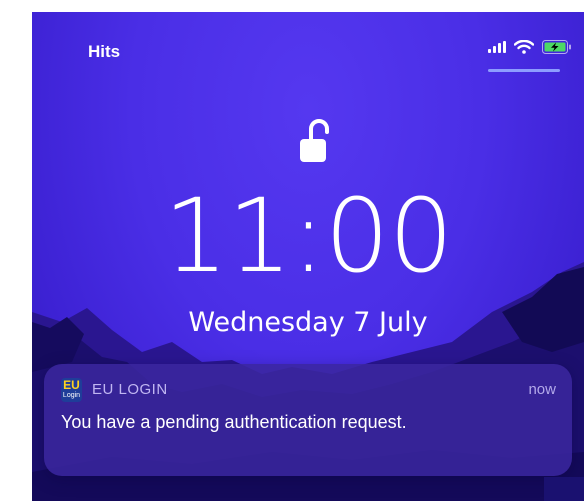 This screenshot has width=584, height=501. Describe the element at coordinates (542, 389) in the screenshot. I see `notification-time: now` at that location.